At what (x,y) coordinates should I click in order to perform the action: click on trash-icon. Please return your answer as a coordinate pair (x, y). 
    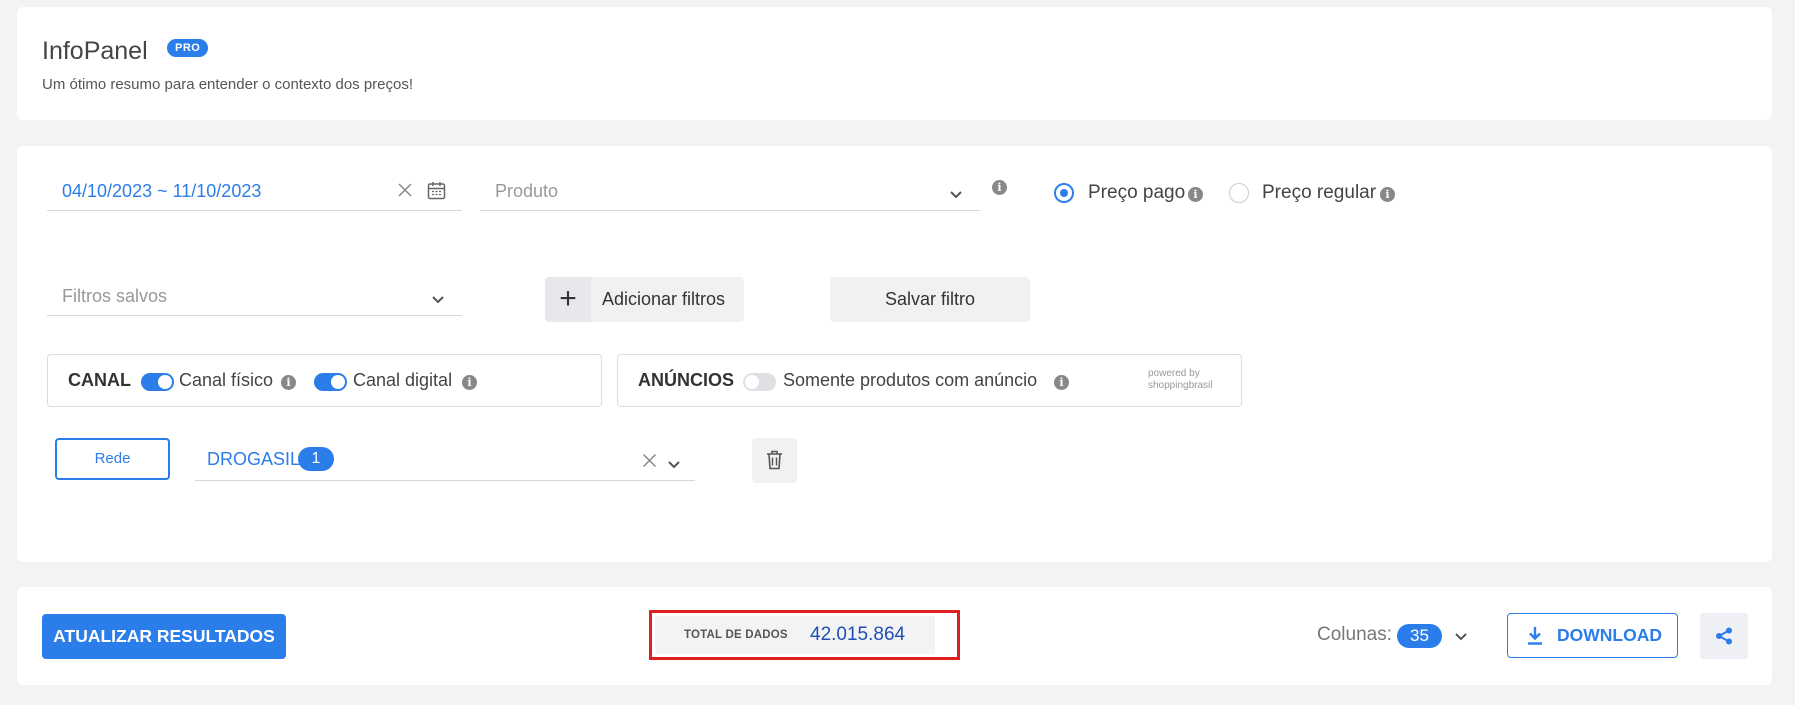
    Looking at the image, I should click on (774, 462).